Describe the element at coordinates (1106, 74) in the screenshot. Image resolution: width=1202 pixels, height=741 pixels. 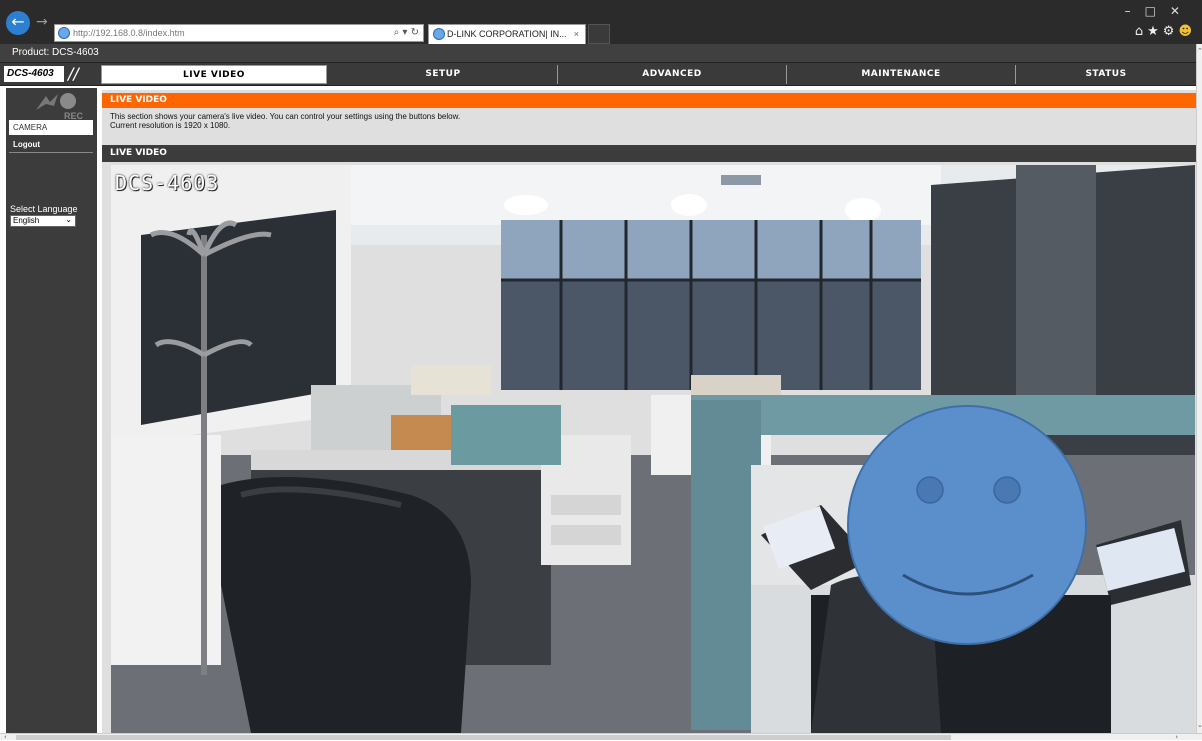
I see `tab-status: STATUS` at that location.